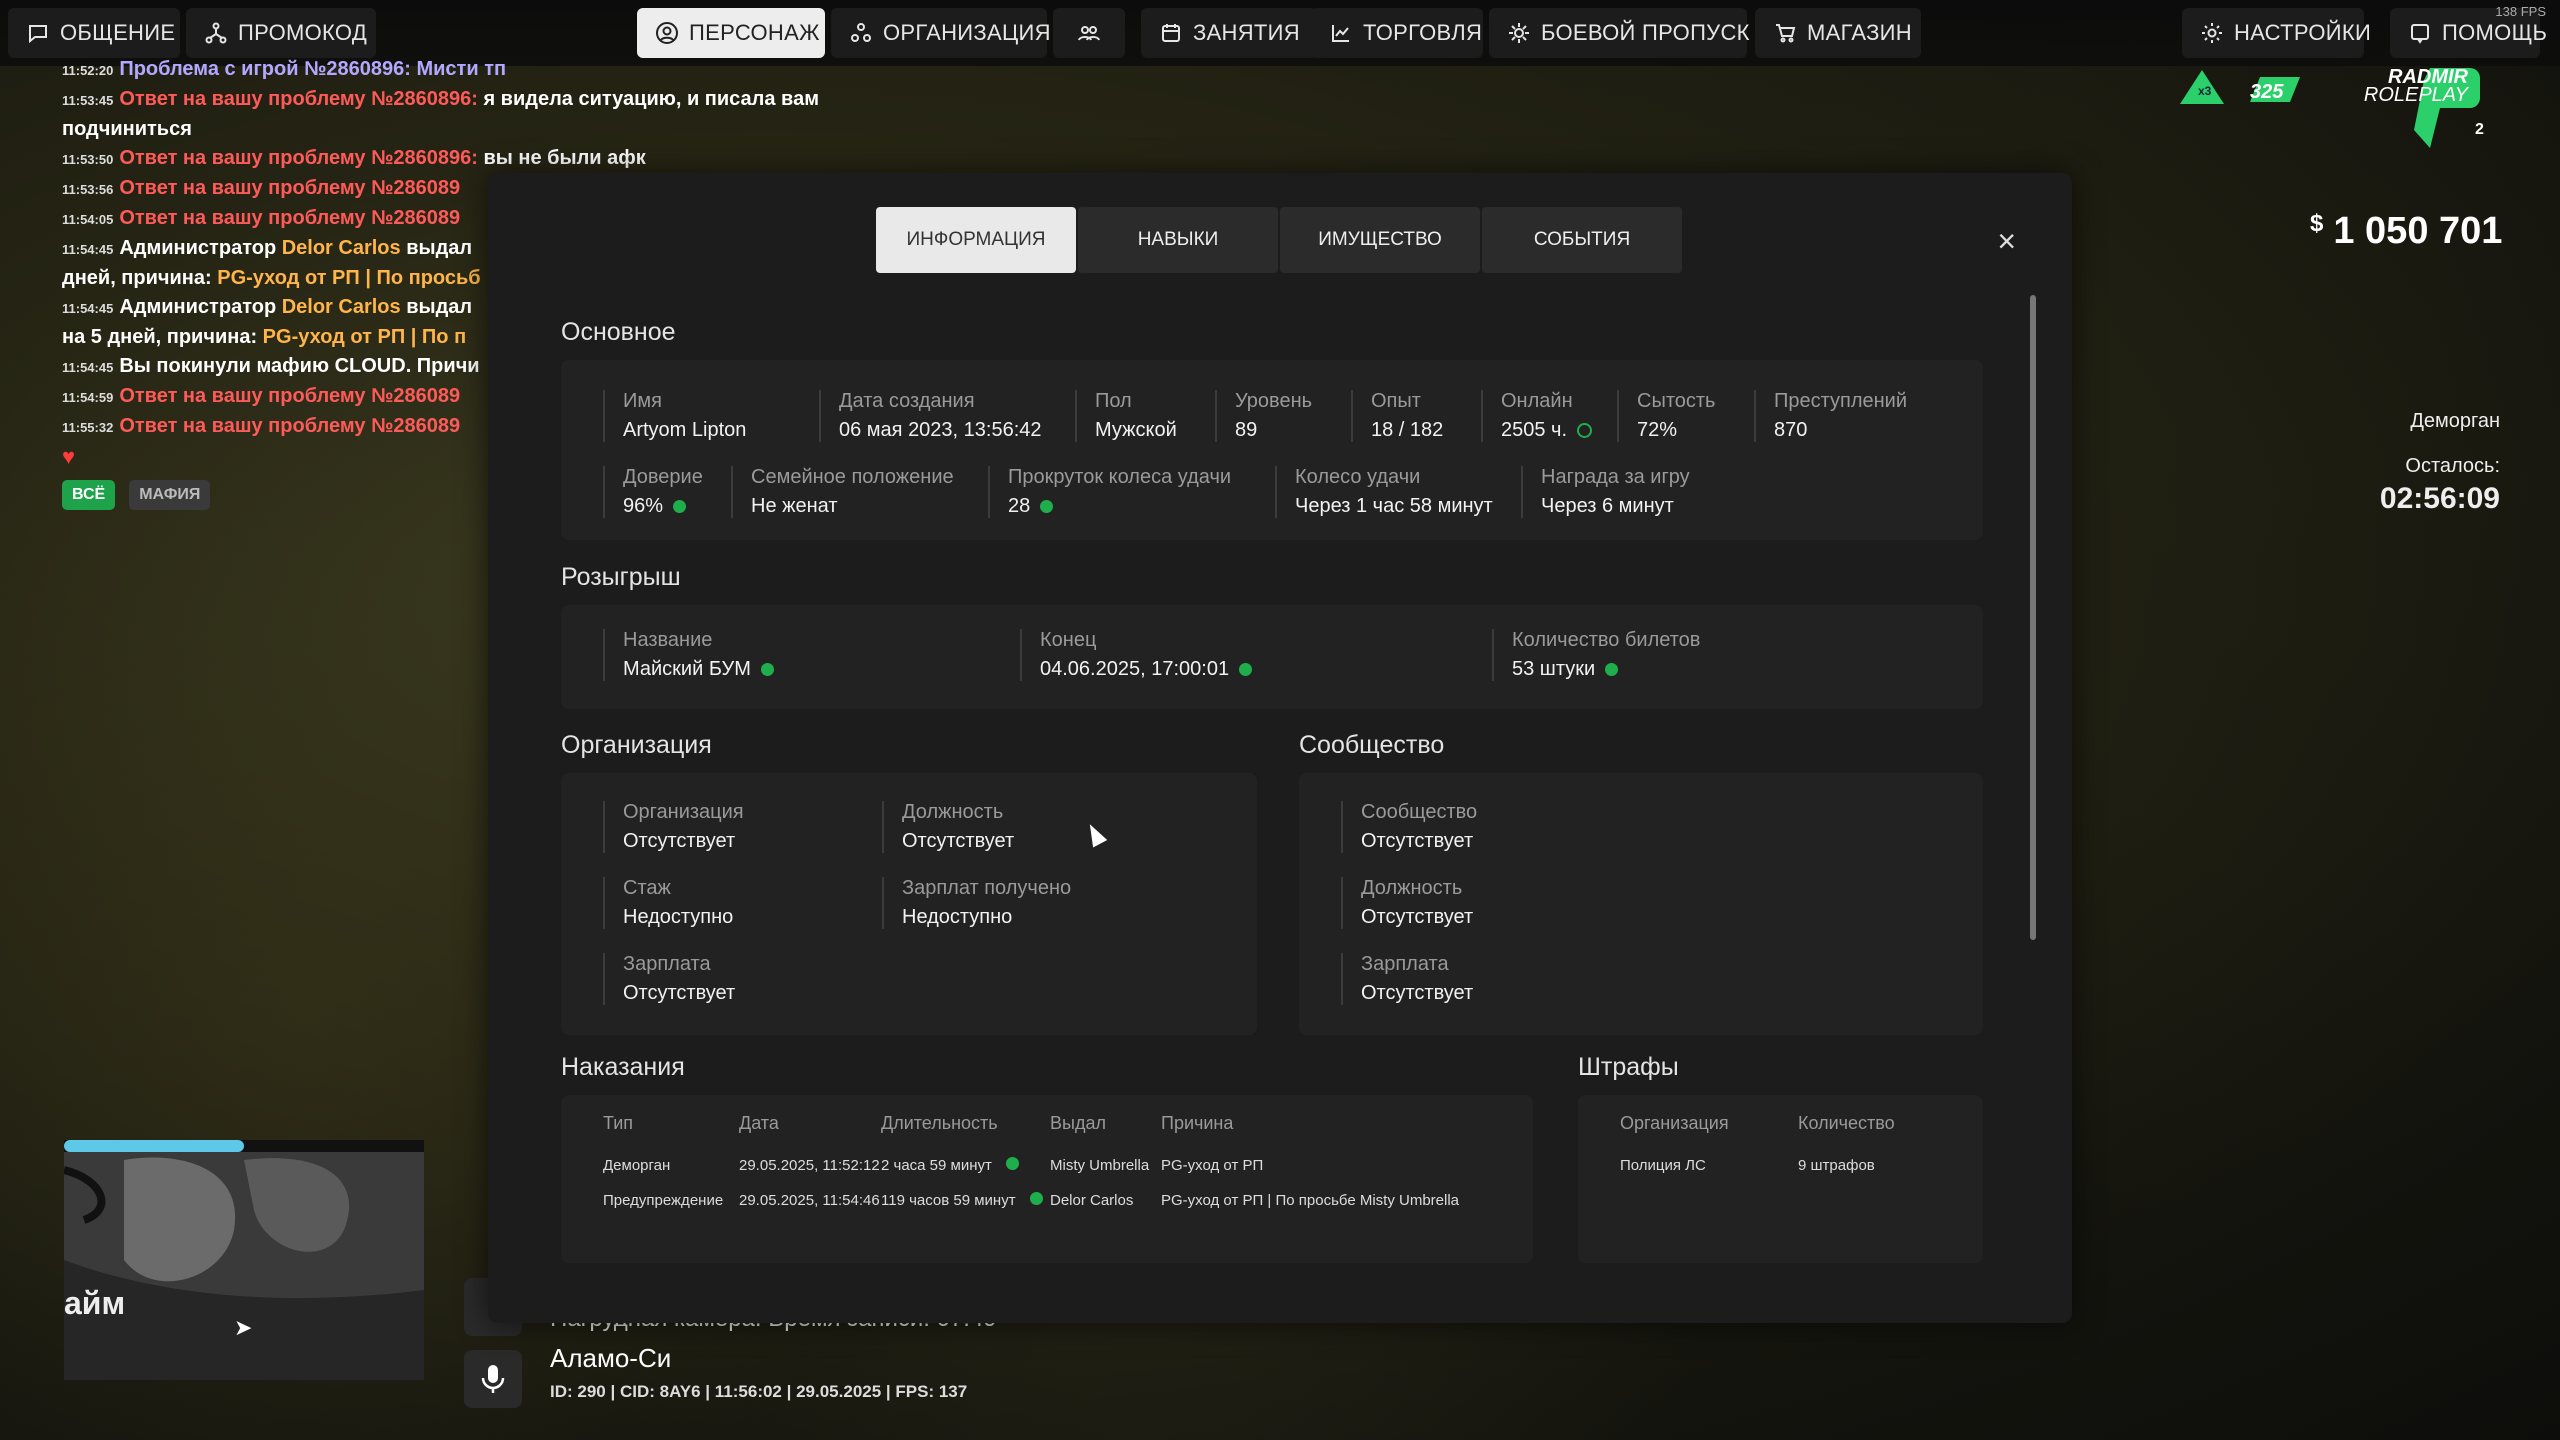 This screenshot has height=1440, width=2560. What do you see at coordinates (1171, 33) in the screenshot?
I see `calendar-icon` at bounding box center [1171, 33].